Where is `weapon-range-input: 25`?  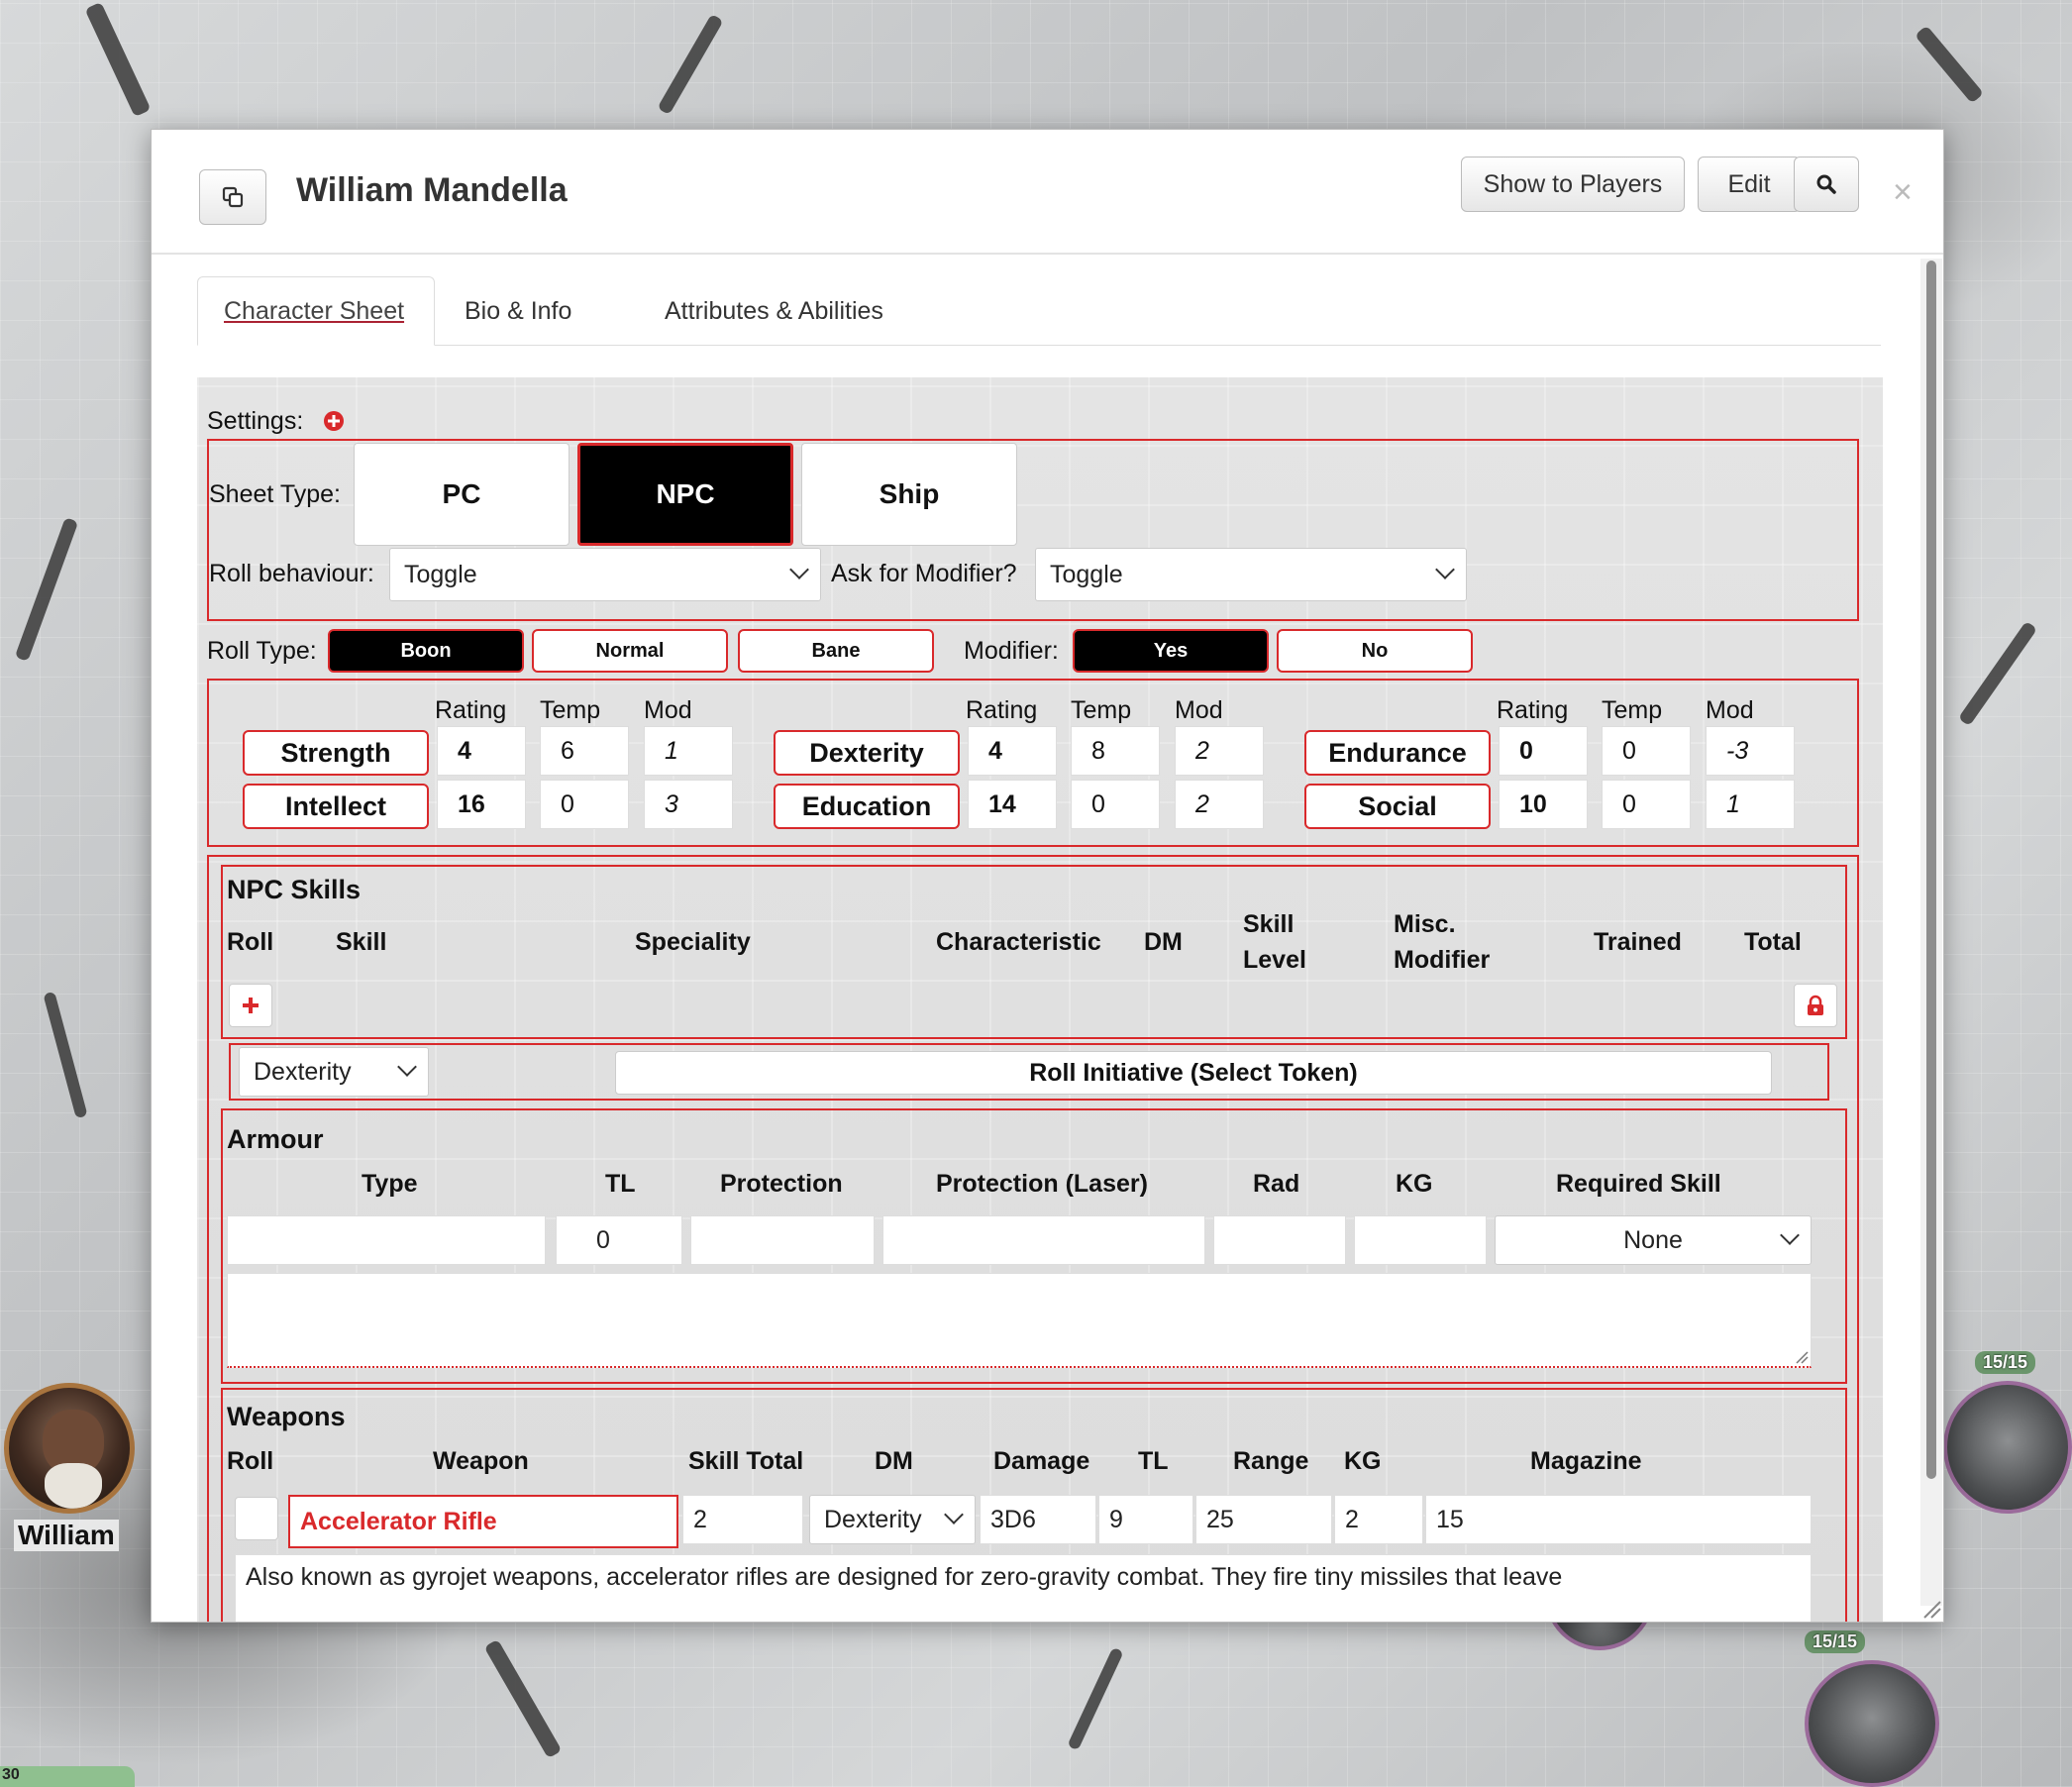 weapon-range-input: 25 is located at coordinates (1263, 1519).